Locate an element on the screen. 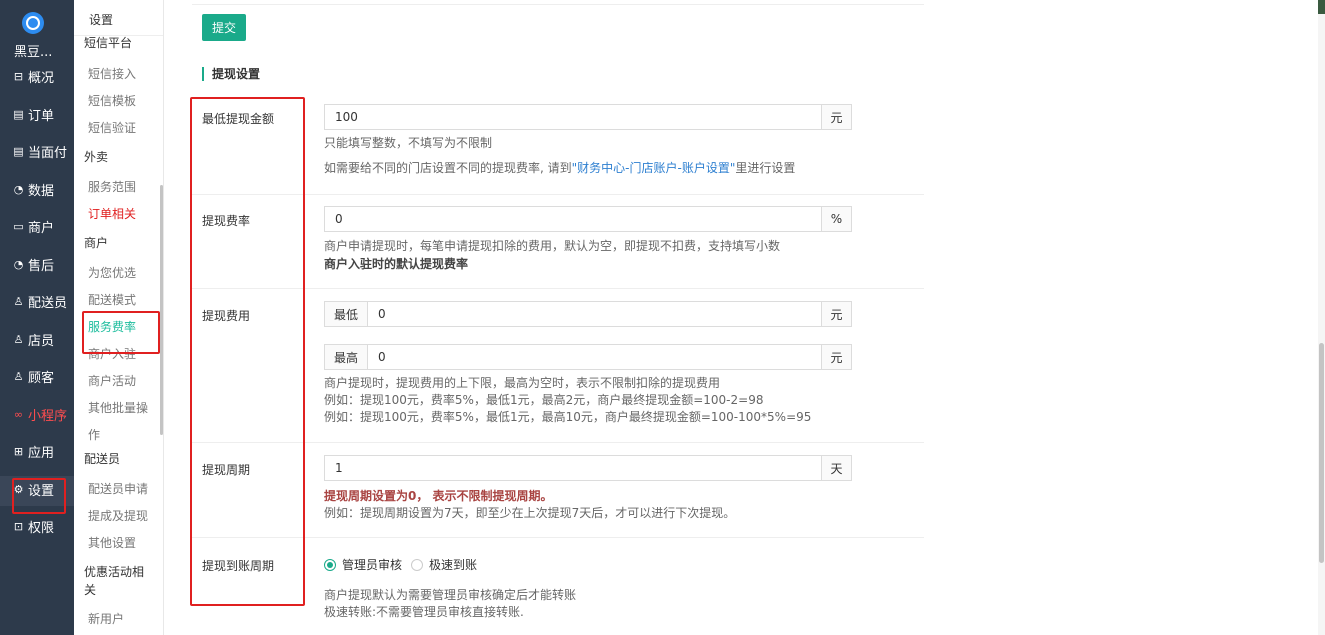 Image resolution: width=1325 pixels, height=635 pixels. min-amount-help: 只能填写整数，不填写为不限制 is located at coordinates (408, 143).